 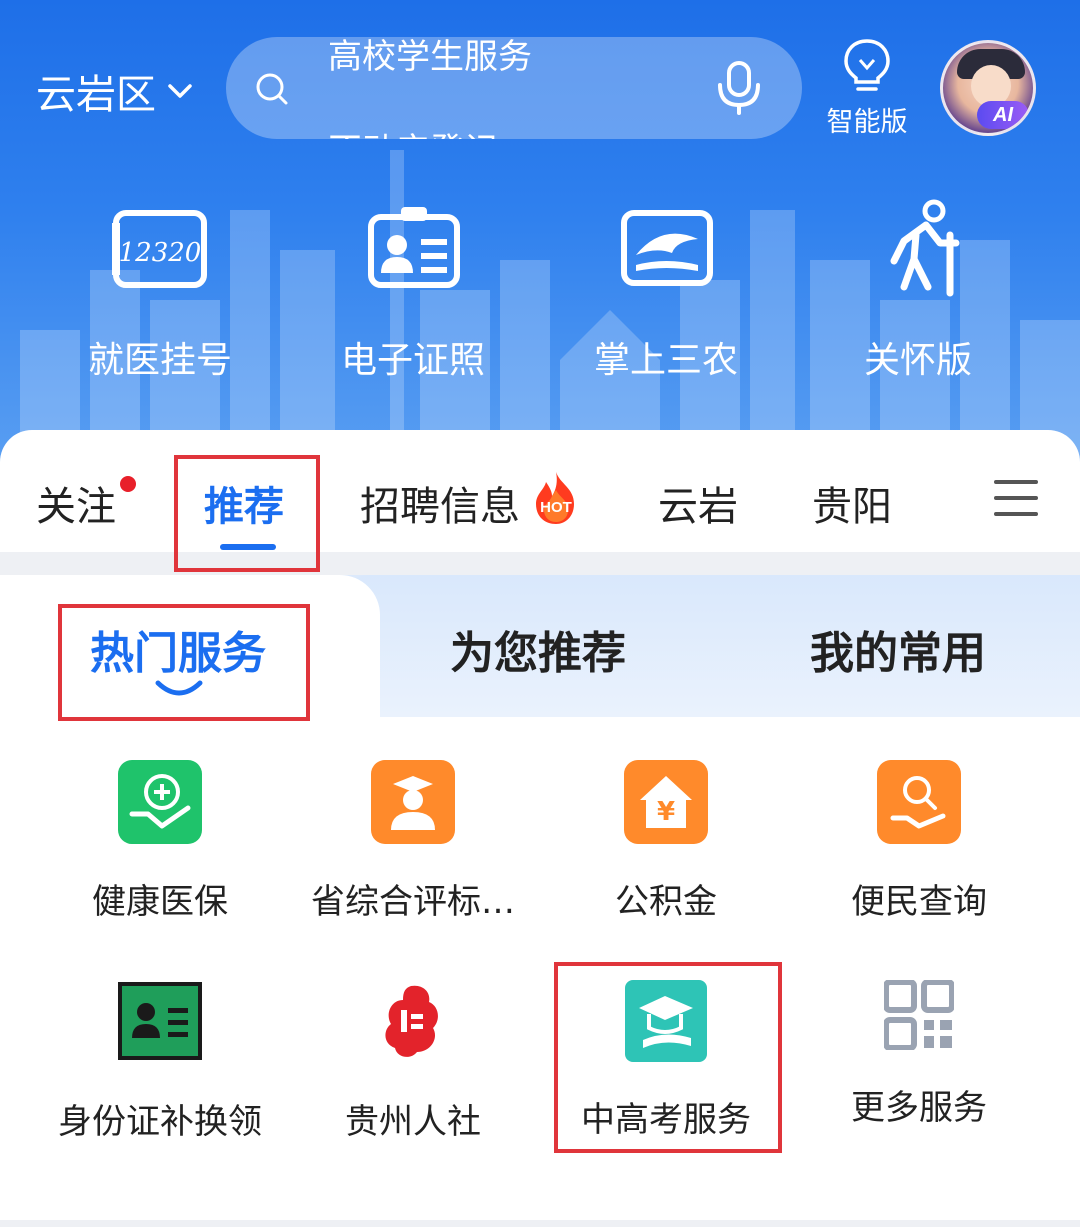 I want to click on more-qr-icon, so click(x=919, y=1015).